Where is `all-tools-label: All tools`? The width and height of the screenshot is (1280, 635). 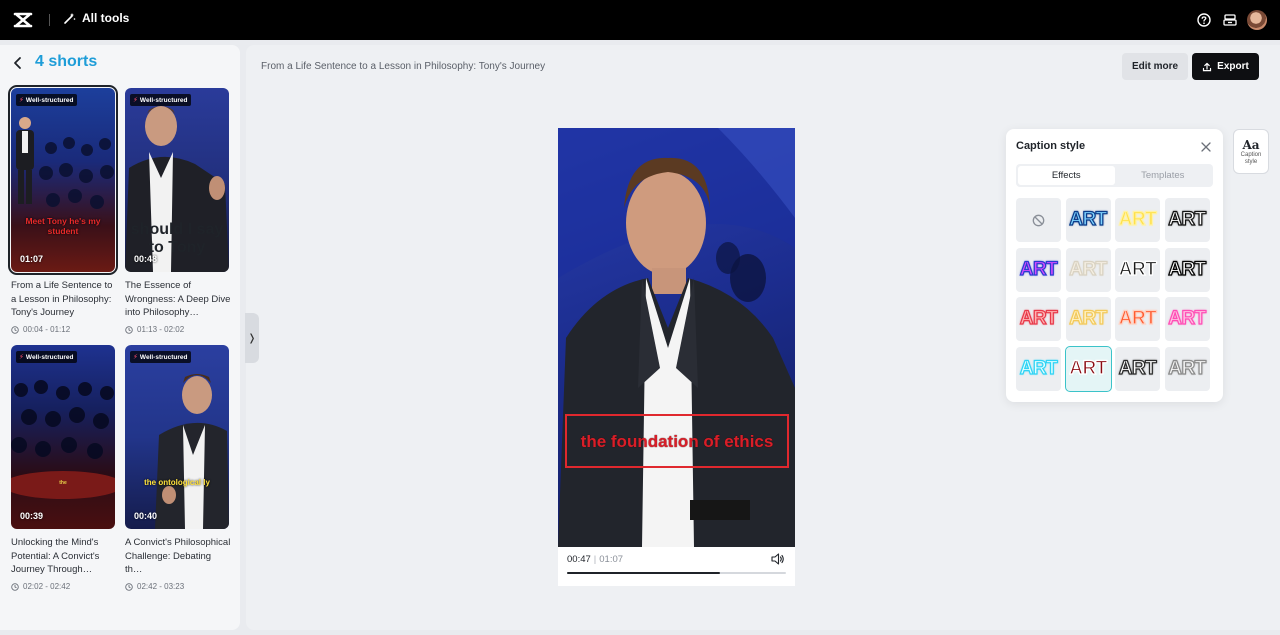
all-tools-label: All tools is located at coordinates (106, 18).